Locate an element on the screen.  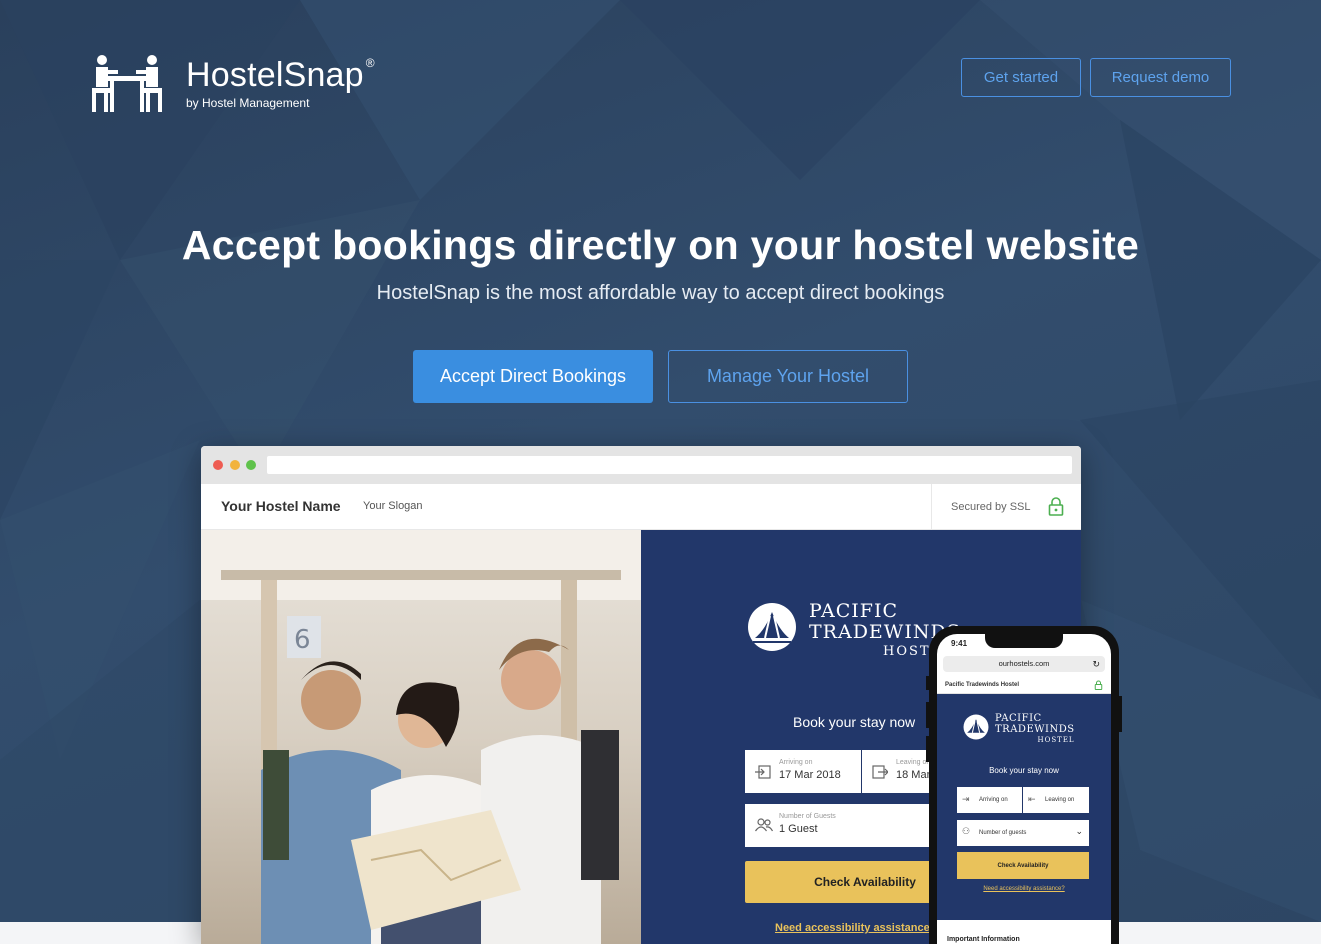
lock-icon is located at coordinates (1056, 506).